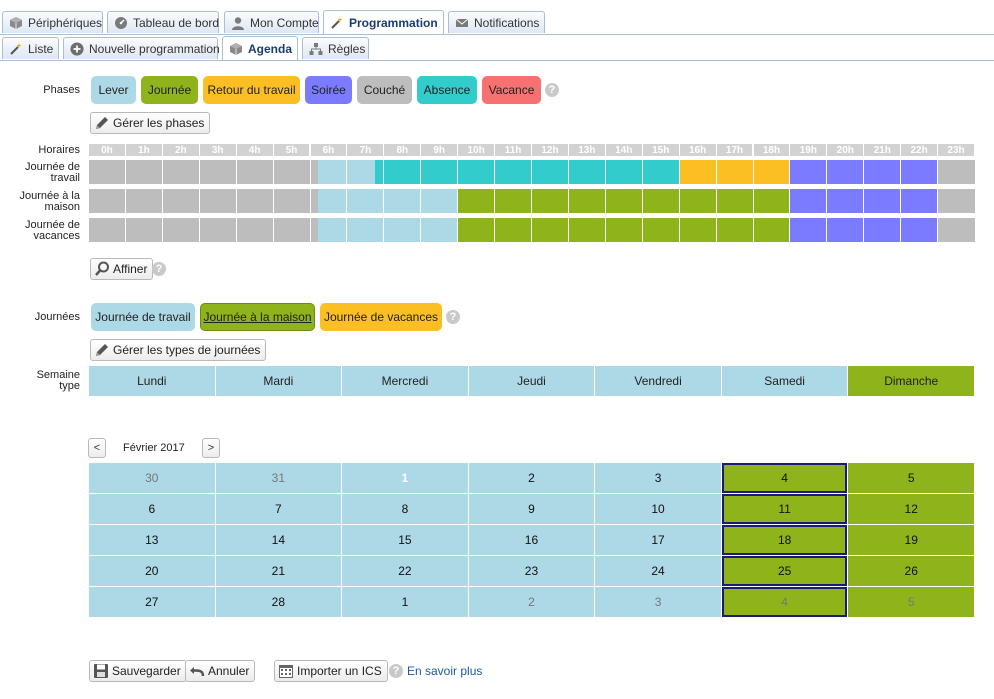 Image resolution: width=994 pixels, height=699 pixels. I want to click on calendar-day: 10, so click(658, 509).